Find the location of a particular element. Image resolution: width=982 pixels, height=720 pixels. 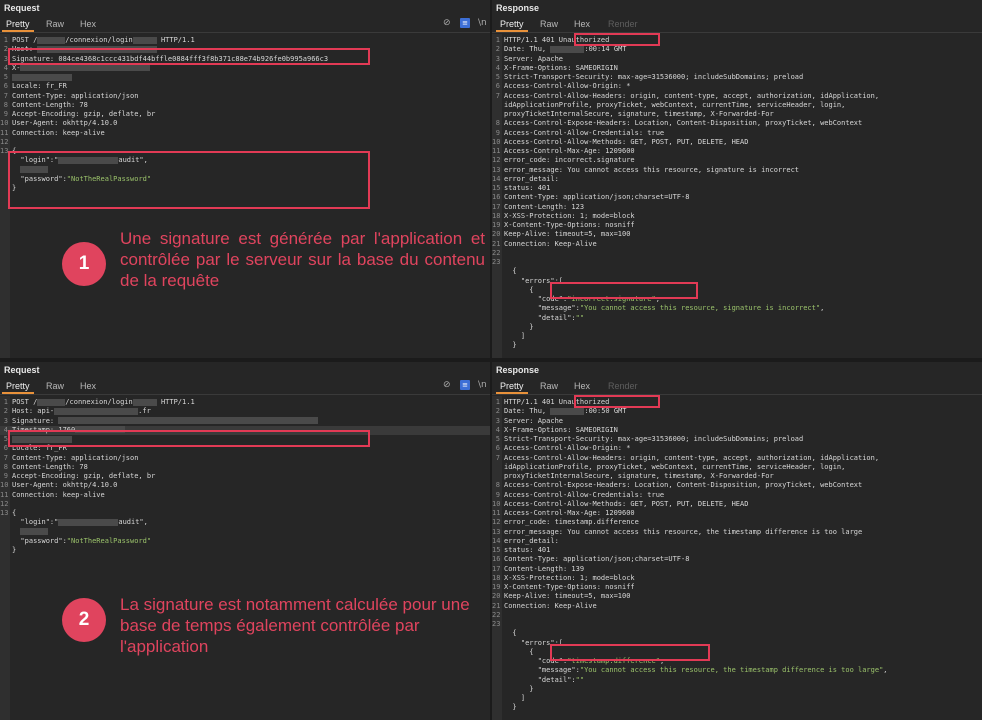

code-token: Access-Control-Max-Age: 1209600 is located at coordinates (569, 151).